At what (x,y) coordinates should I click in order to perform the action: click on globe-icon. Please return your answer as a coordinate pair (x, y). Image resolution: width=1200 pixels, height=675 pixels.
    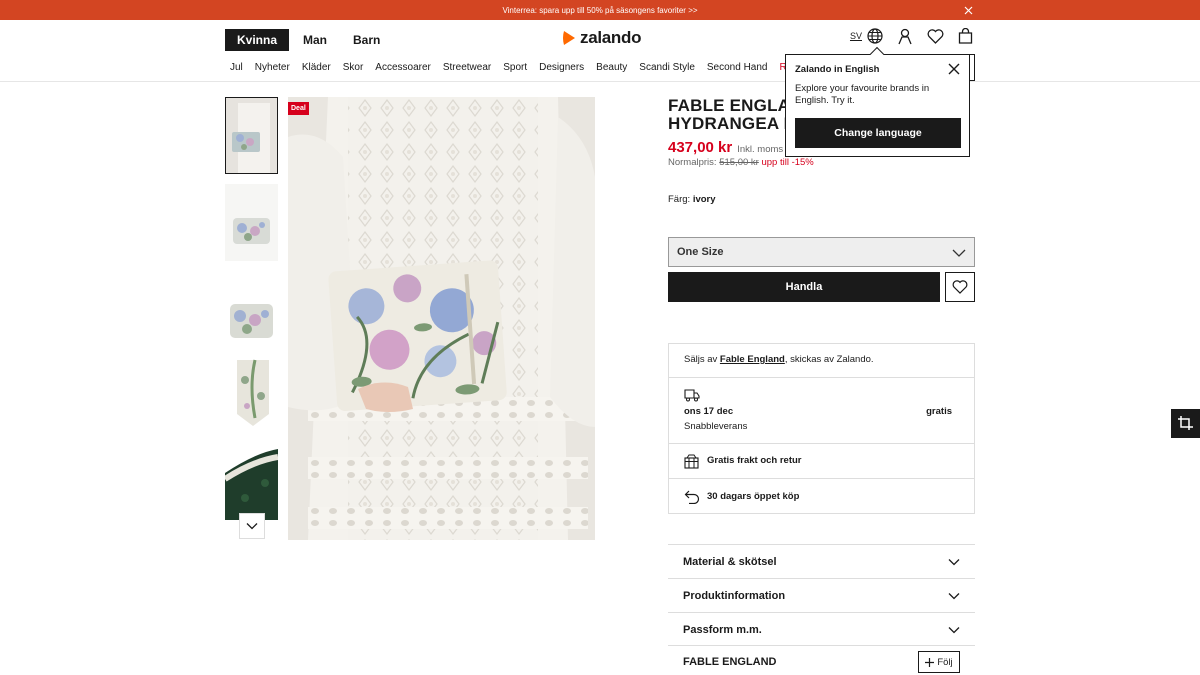
    Looking at the image, I should click on (875, 36).